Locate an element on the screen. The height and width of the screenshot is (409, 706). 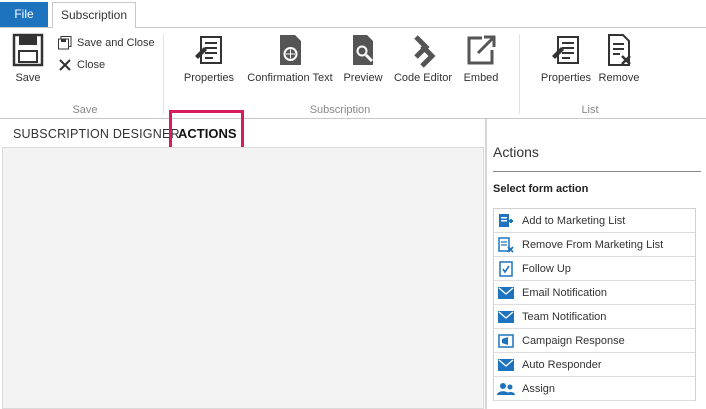
preview-label: Preview is located at coordinates (363, 78).